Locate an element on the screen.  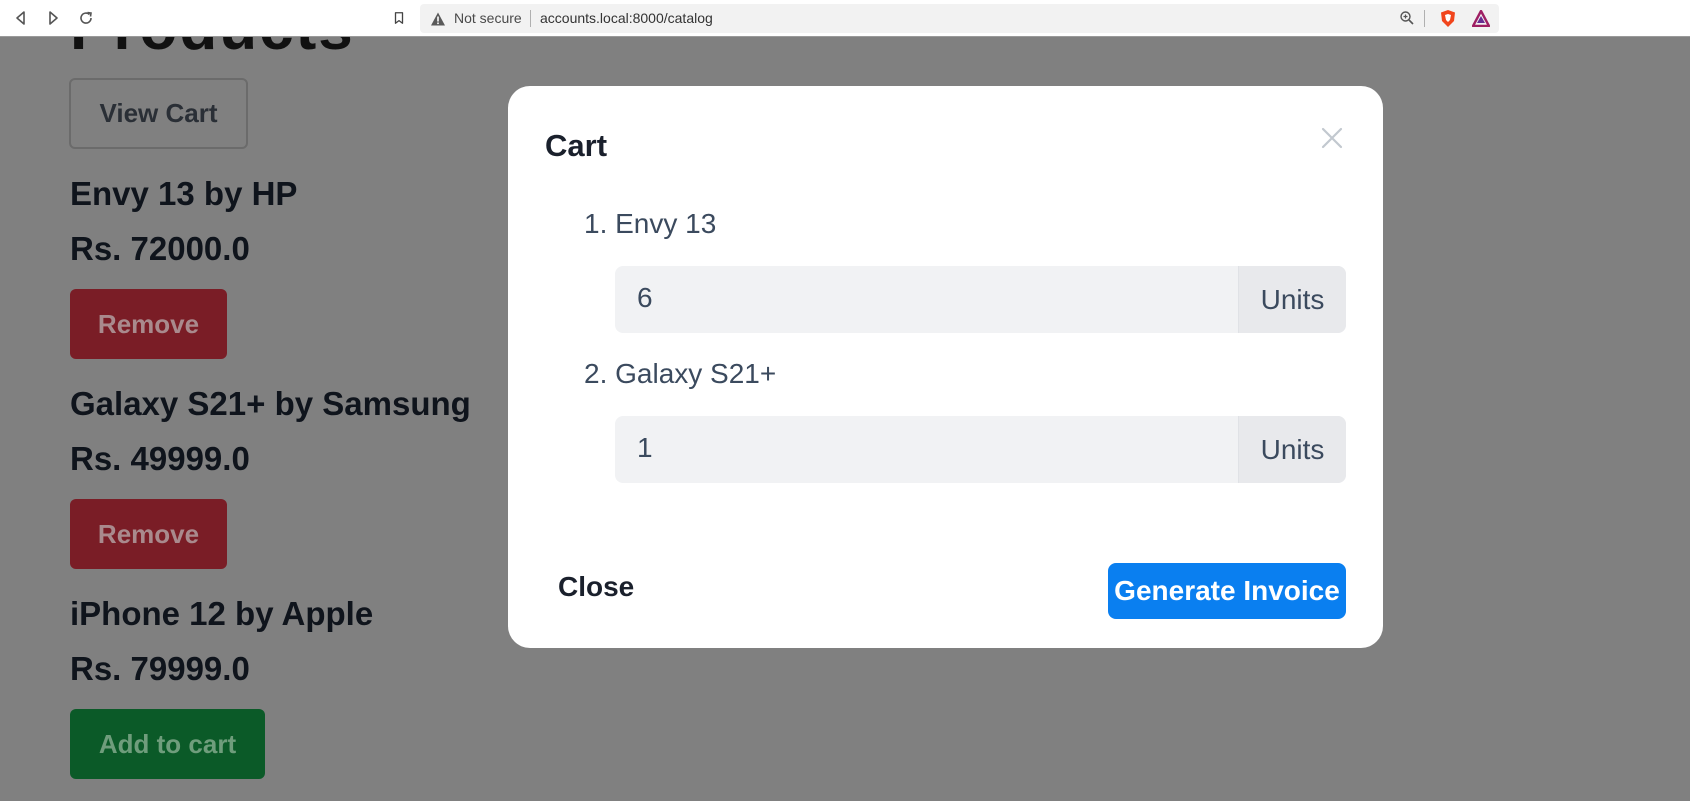
quantity-field: 6 Units is located at coordinates (980, 299).